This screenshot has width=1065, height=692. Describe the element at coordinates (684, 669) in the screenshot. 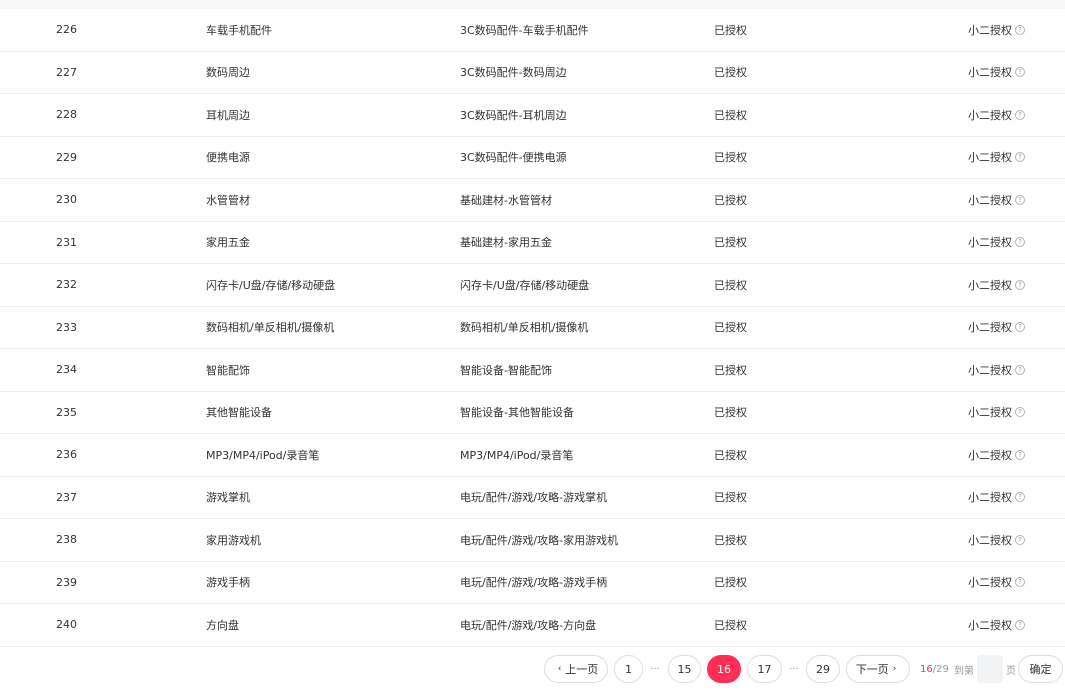

I see `page-button-15: 15` at that location.